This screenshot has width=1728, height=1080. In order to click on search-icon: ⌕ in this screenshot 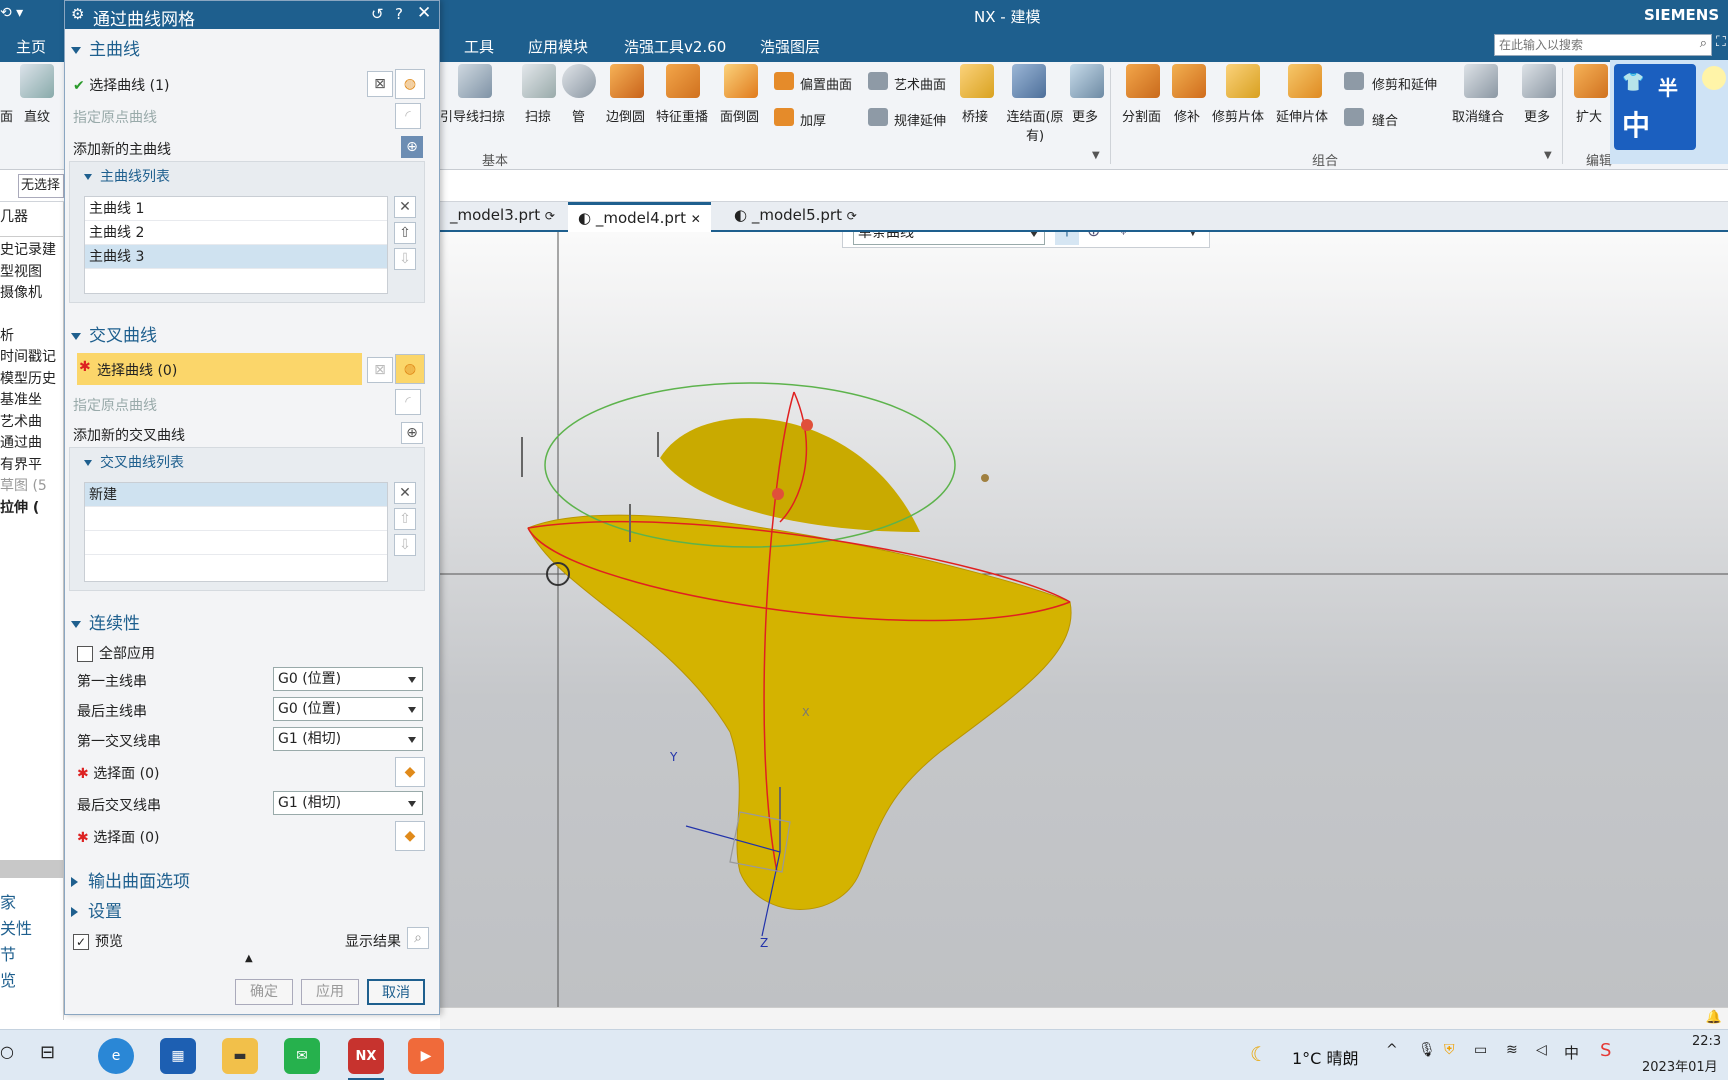, I will do `click(1703, 43)`.